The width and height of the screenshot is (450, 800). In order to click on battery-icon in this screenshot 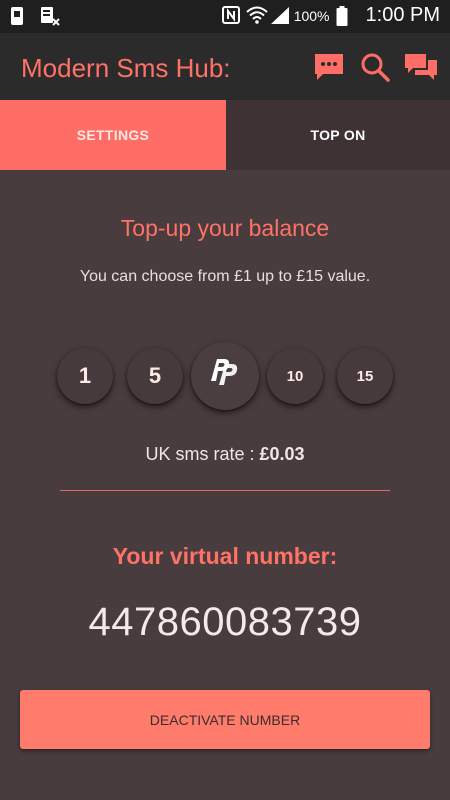, I will do `click(345, 15)`.